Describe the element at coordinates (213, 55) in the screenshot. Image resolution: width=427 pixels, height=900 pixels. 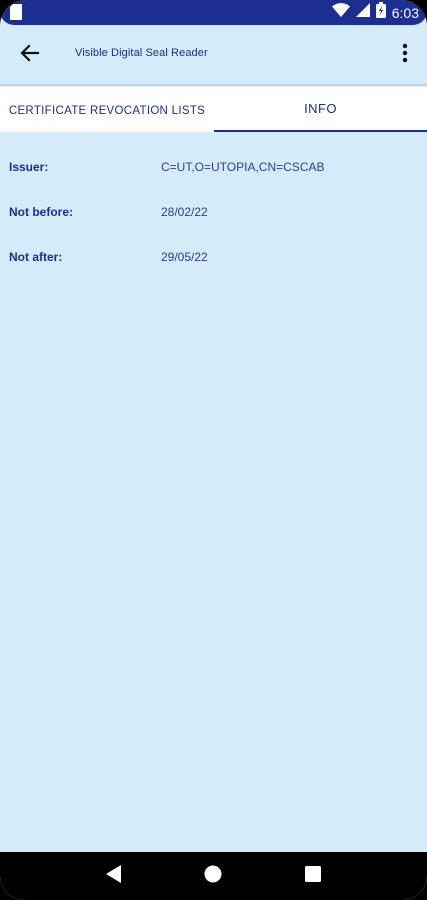
I see `app-bar: Visible Digital Seal Reader` at that location.